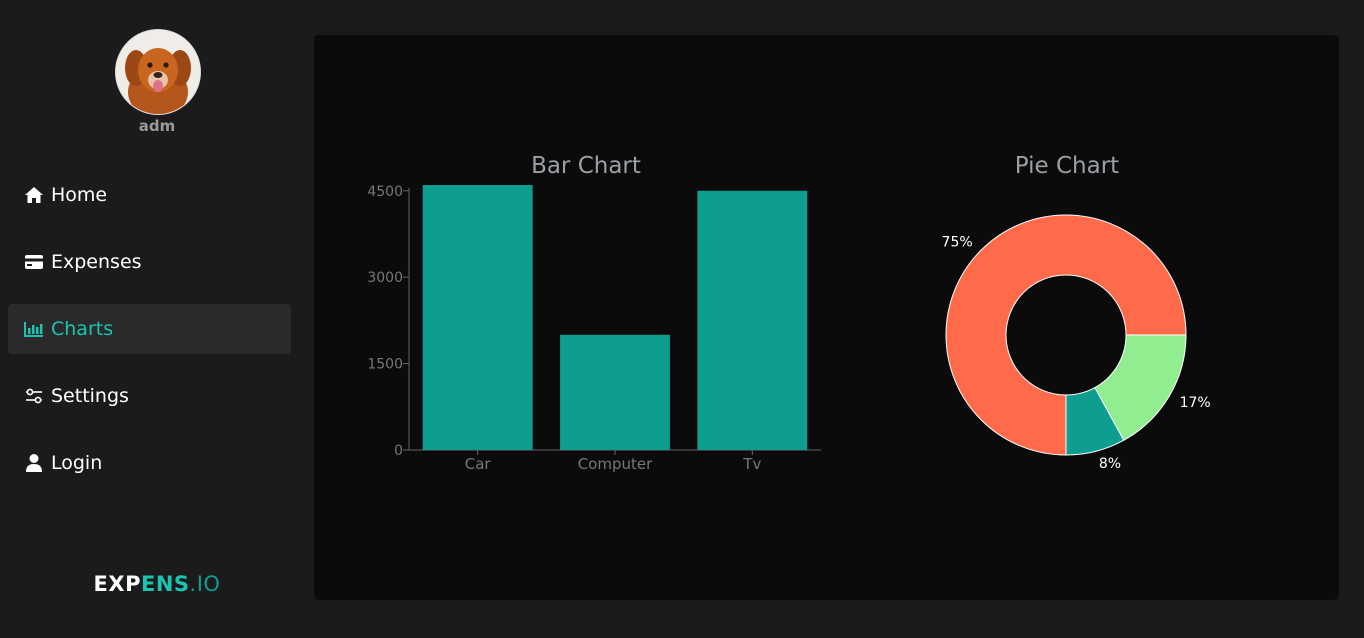  What do you see at coordinates (149, 262) in the screenshot?
I see `sidebar-item-expenses: Expenses` at bounding box center [149, 262].